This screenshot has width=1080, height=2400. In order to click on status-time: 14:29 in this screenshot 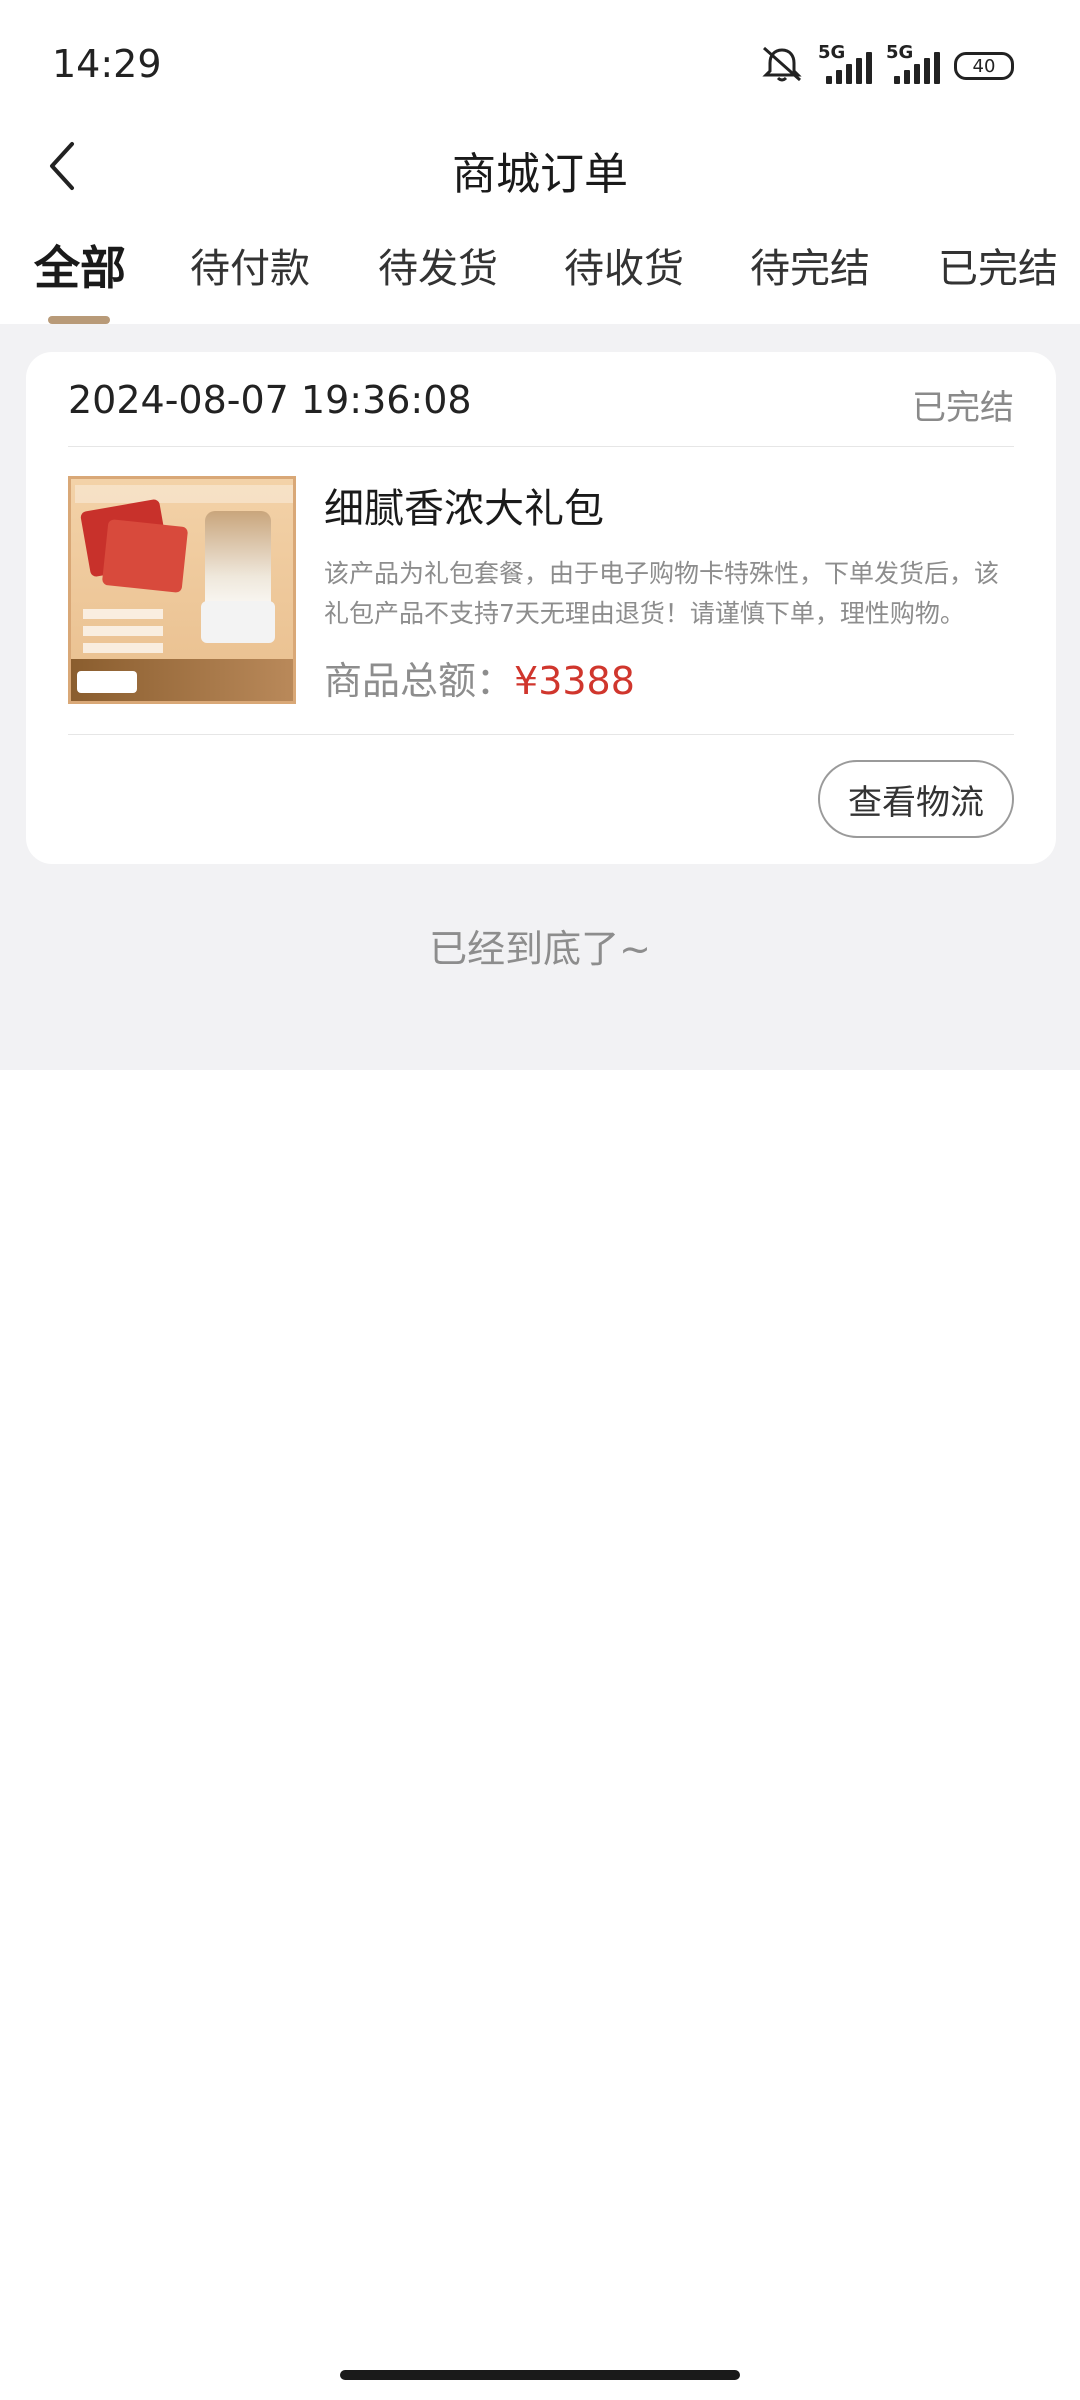, I will do `click(107, 64)`.